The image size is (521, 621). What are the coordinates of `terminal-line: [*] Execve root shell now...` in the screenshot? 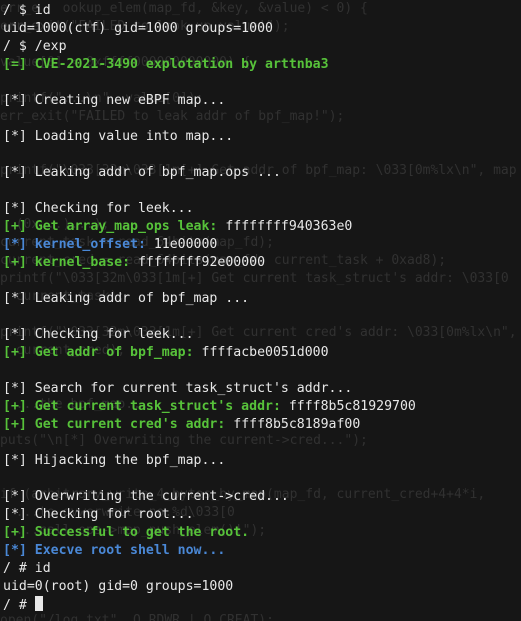 It's located at (262, 551).